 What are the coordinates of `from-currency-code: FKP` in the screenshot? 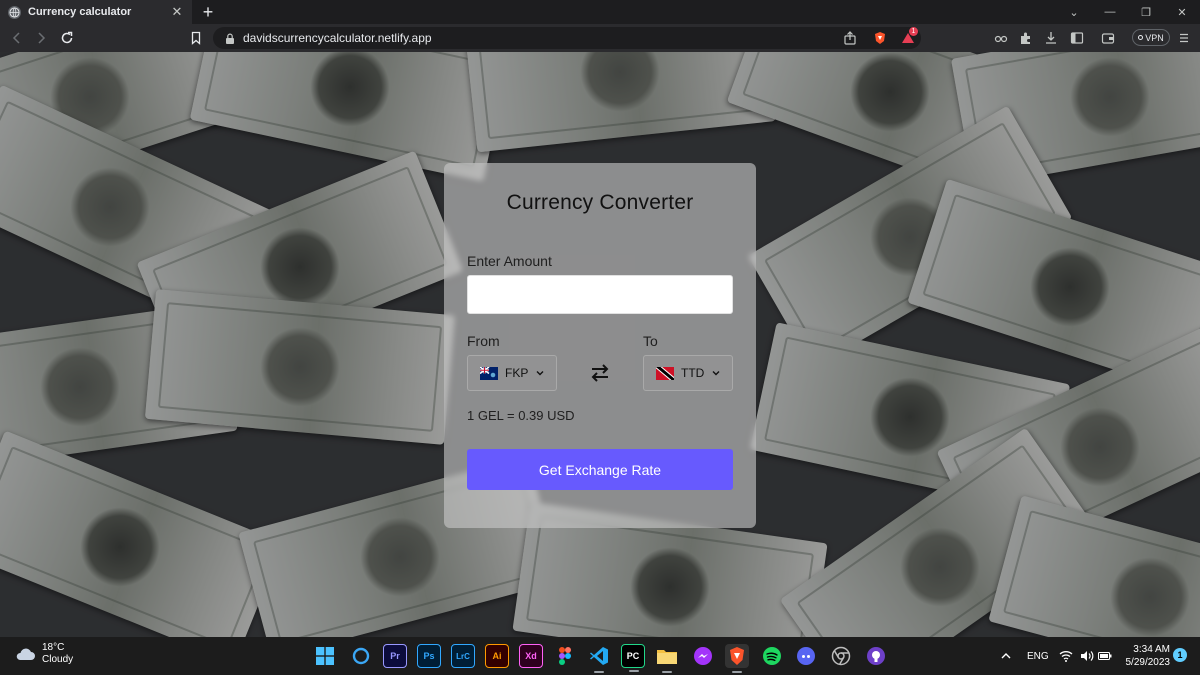 It's located at (517, 373).